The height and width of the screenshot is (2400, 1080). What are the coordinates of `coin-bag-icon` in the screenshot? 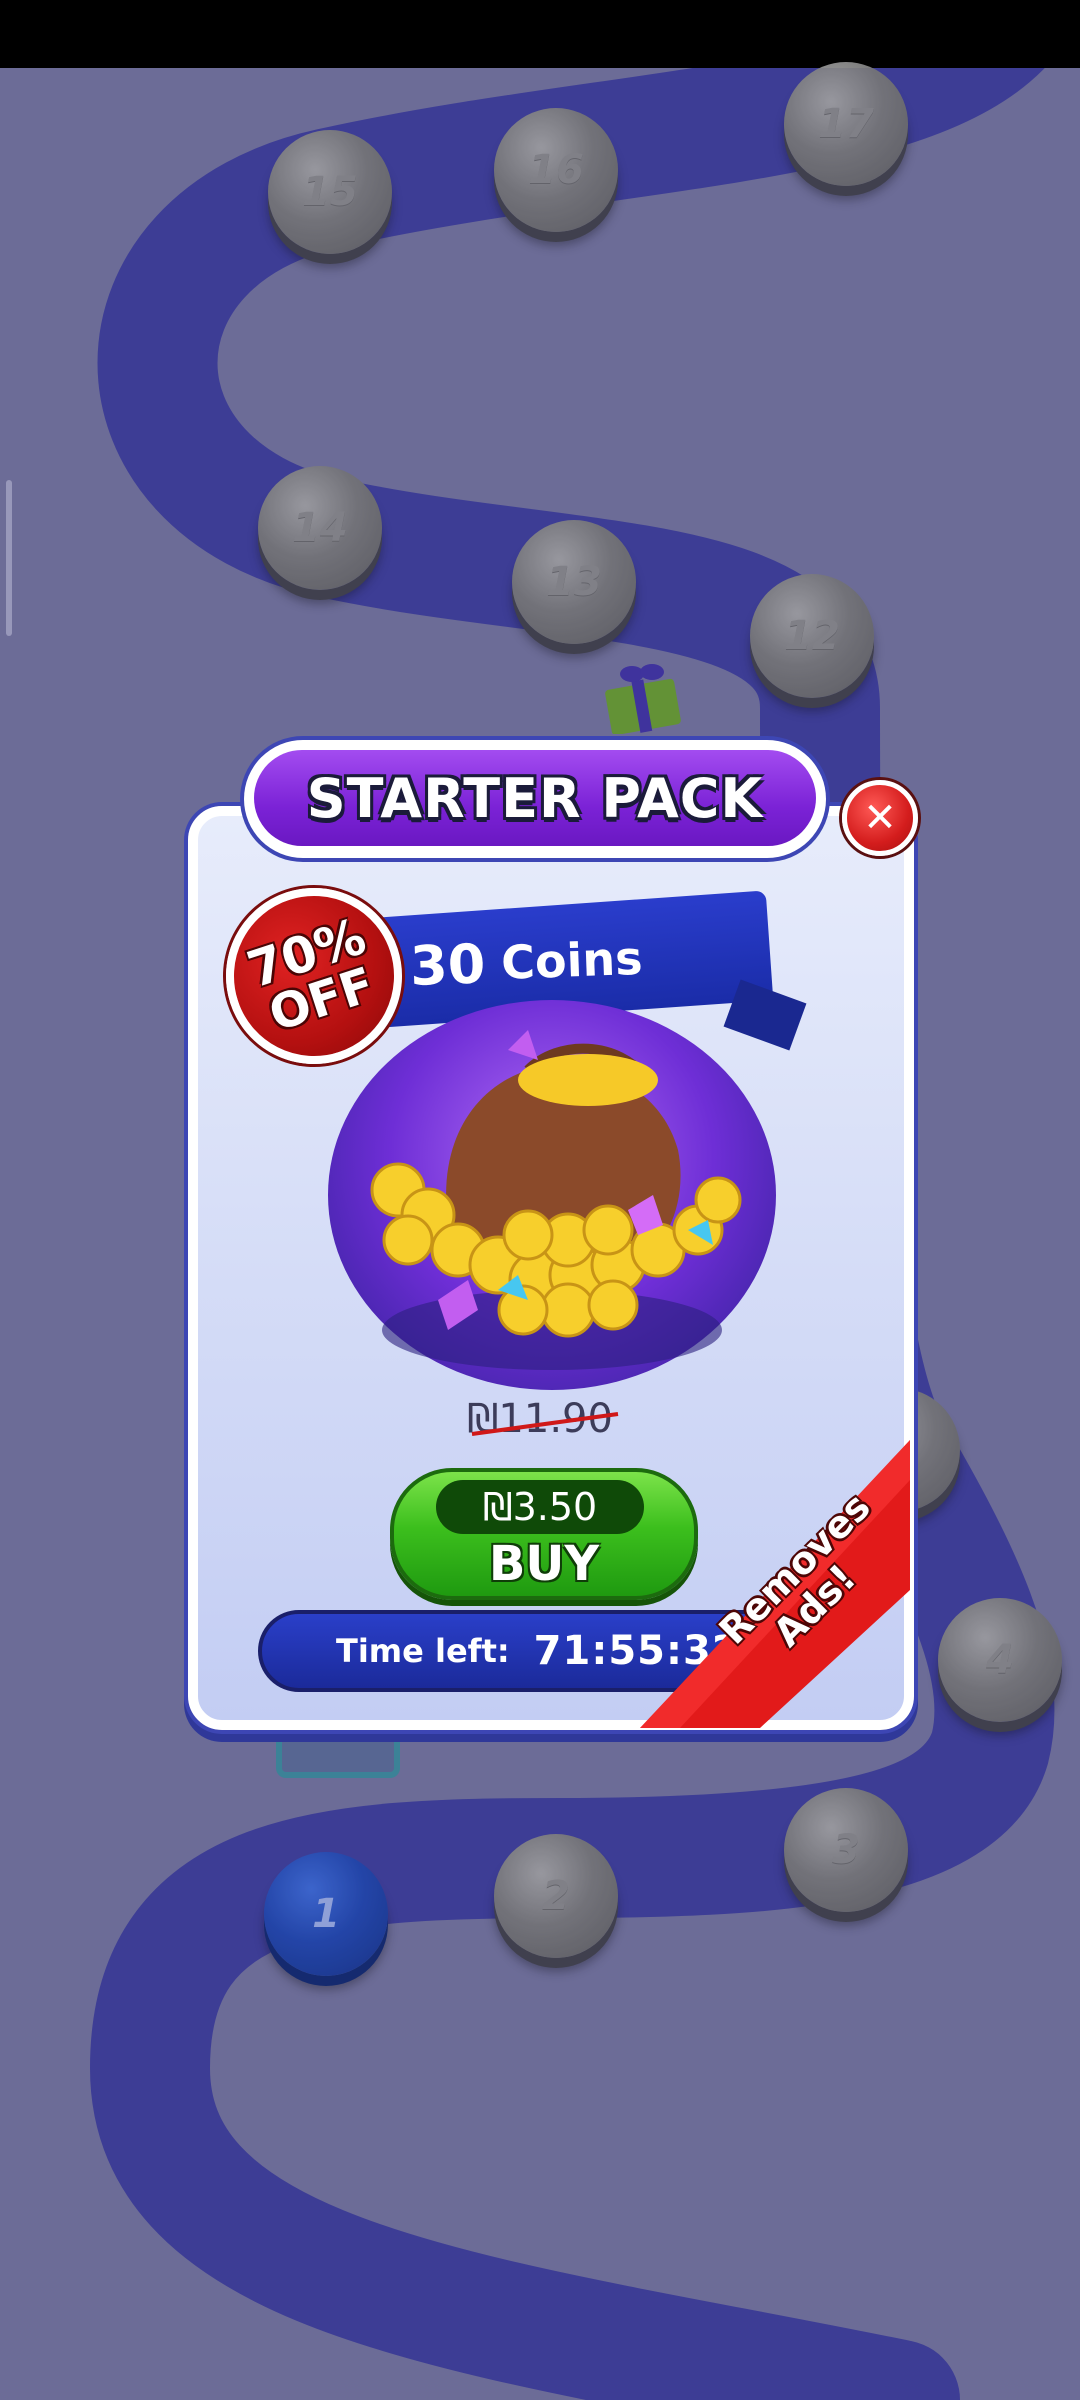 It's located at (556, 1200).